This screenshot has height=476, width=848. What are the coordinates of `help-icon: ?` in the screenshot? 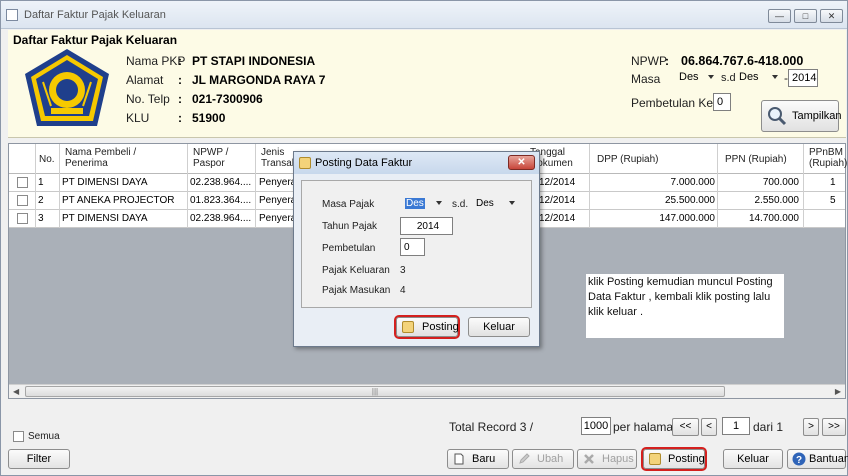 It's located at (799, 459).